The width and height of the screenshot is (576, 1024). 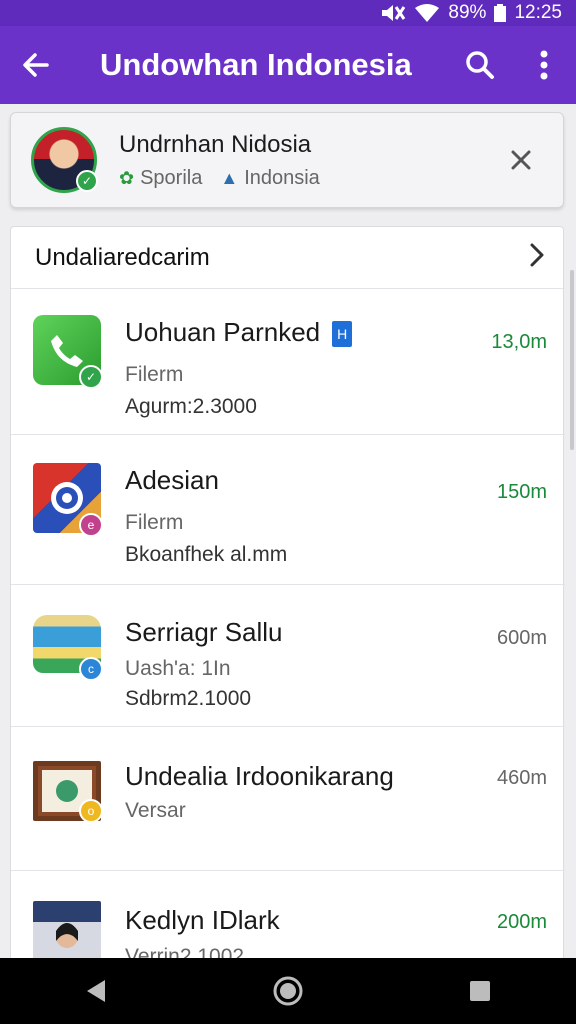 What do you see at coordinates (172, 480) in the screenshot?
I see `item-name: Adesian` at bounding box center [172, 480].